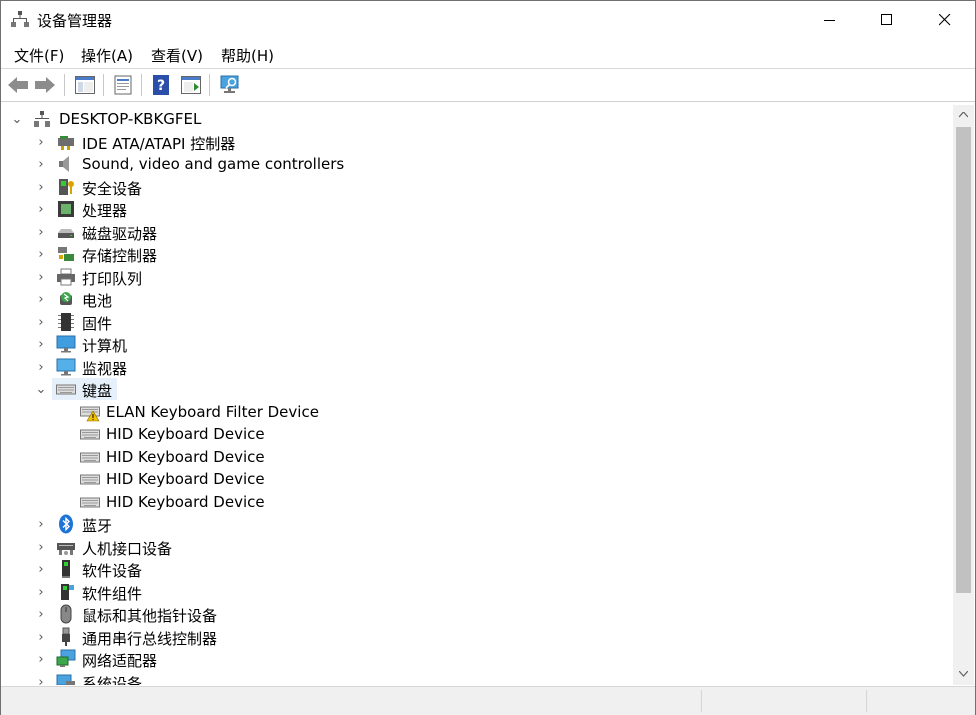 Image resolution: width=976 pixels, height=715 pixels. What do you see at coordinates (783, 701) in the screenshot?
I see `status-cell` at bounding box center [783, 701].